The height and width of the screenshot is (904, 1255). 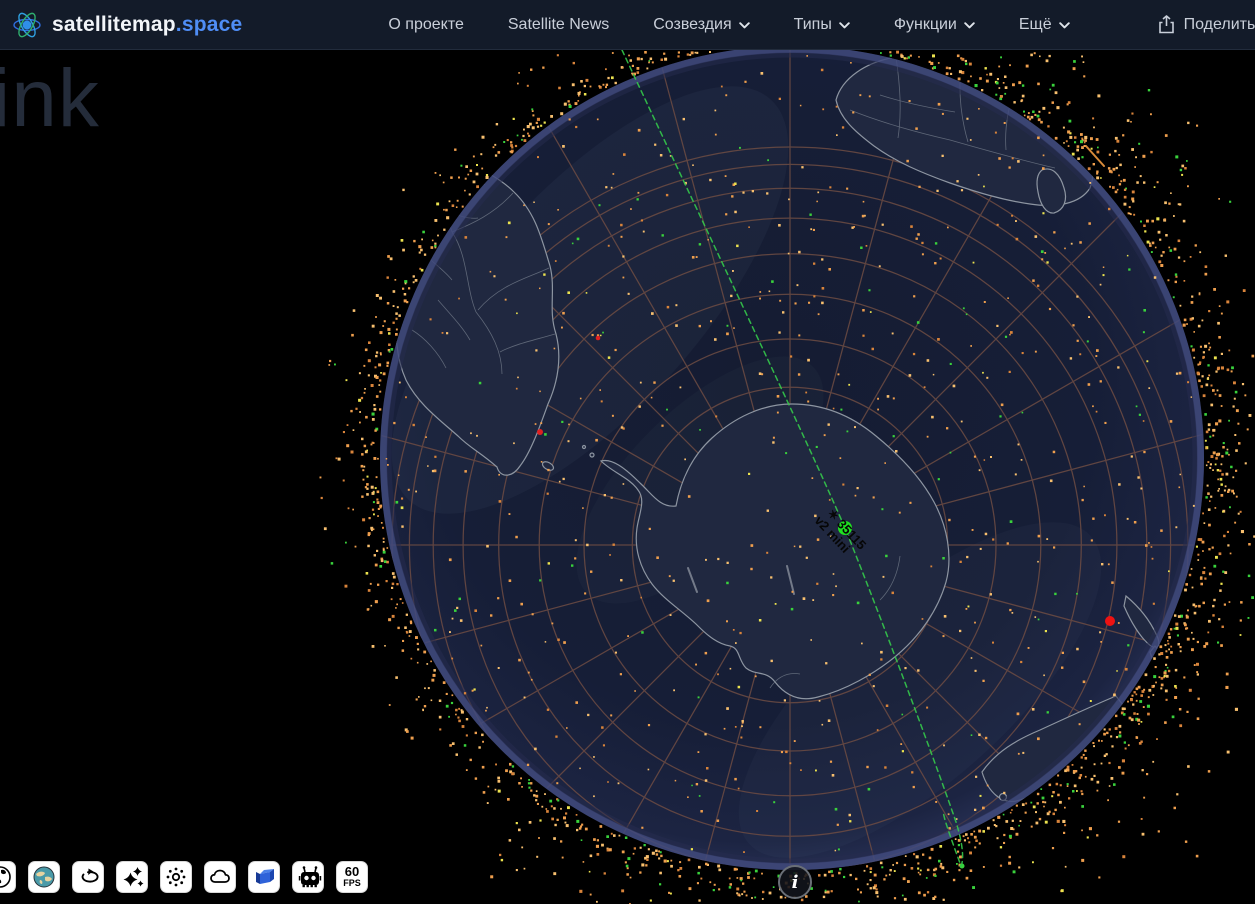 I want to click on map-toolbar: 60 FPS, so click(x=184, y=877).